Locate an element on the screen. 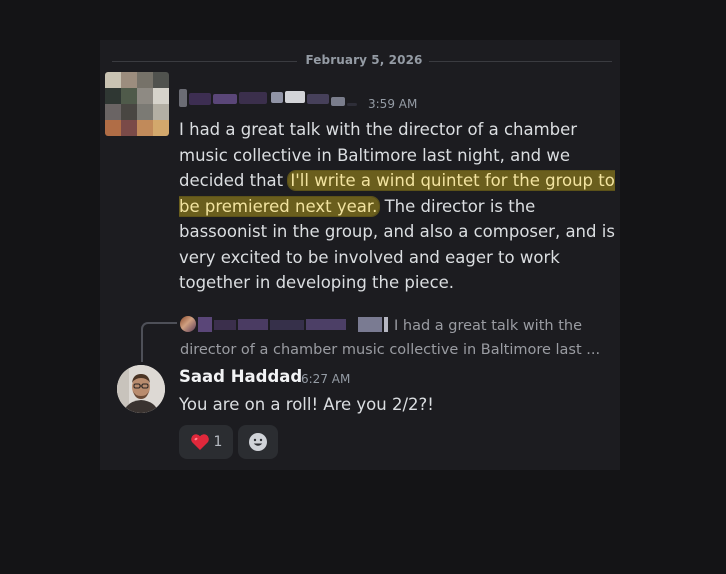 The width and height of the screenshot is (726, 574). avatar-pixelated is located at coordinates (137, 104).